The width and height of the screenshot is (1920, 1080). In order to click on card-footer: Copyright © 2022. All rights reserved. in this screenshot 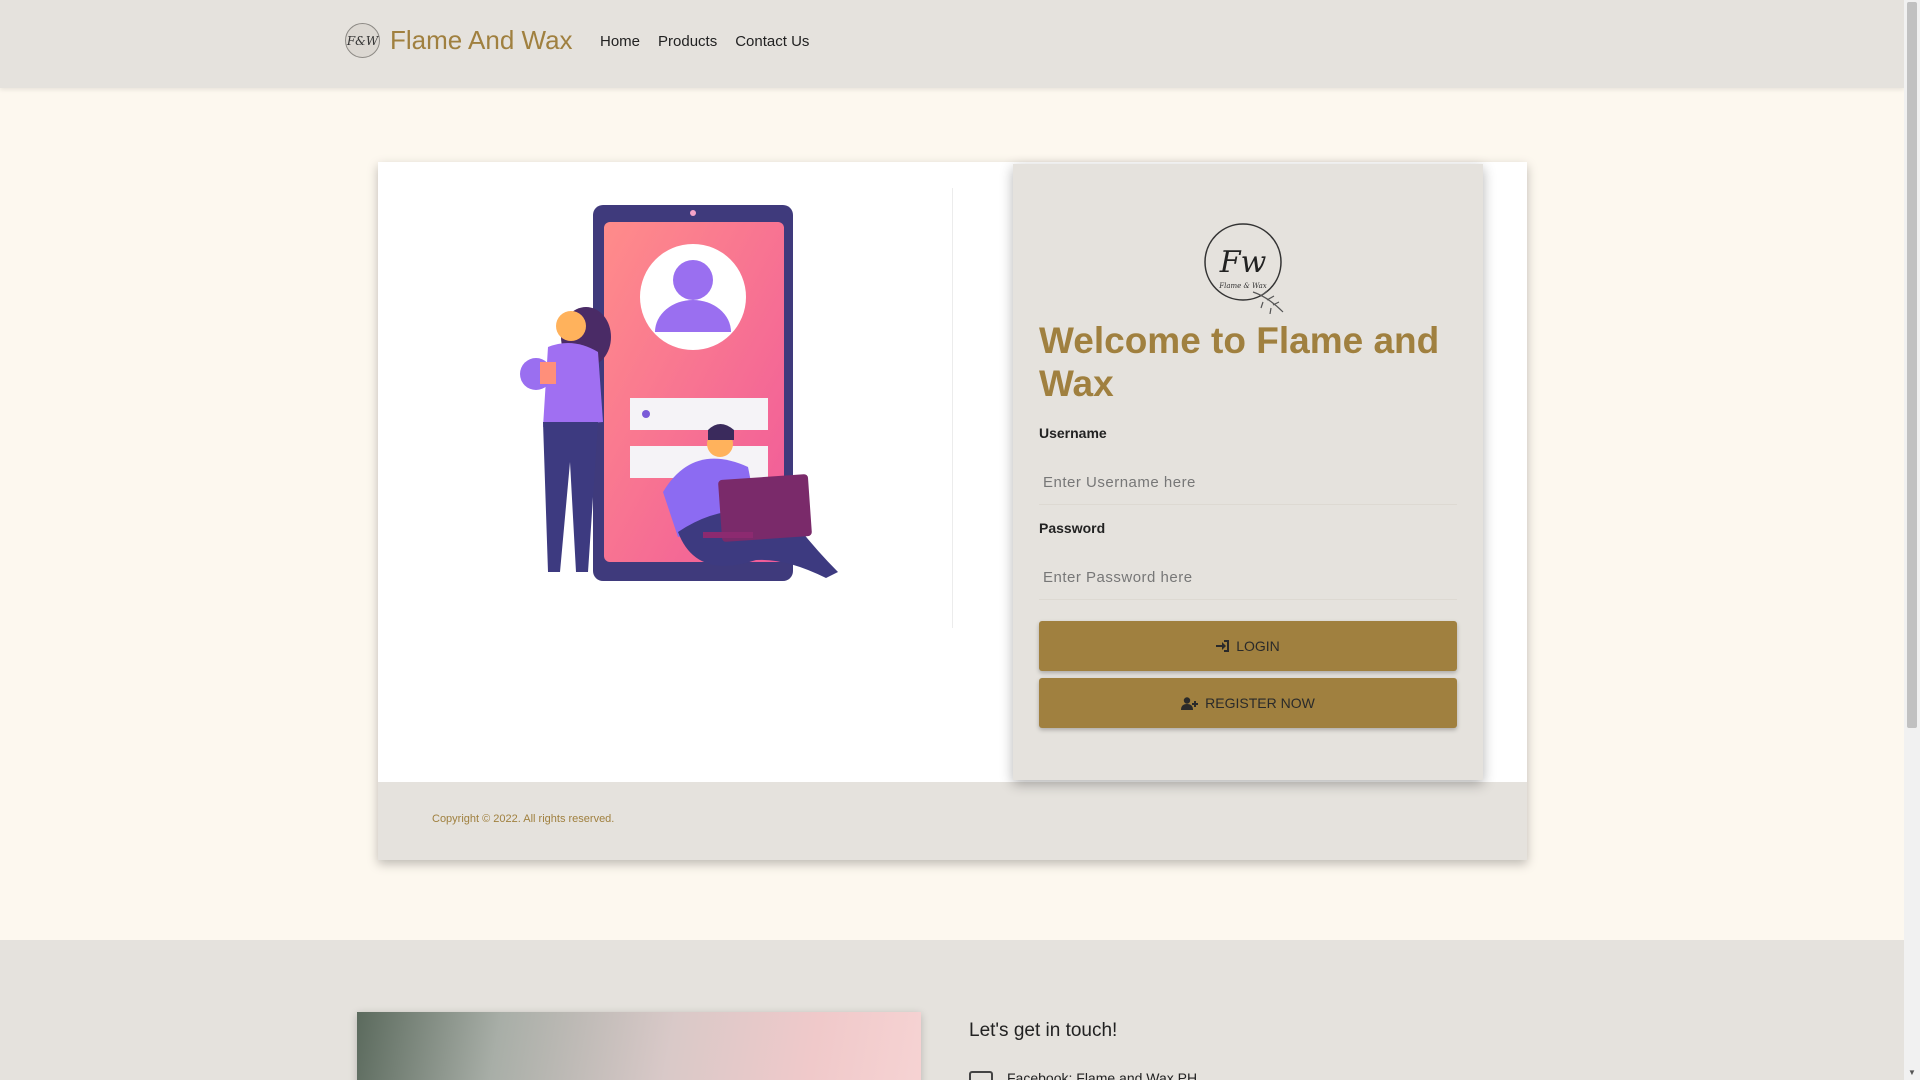, I will do `click(952, 821)`.